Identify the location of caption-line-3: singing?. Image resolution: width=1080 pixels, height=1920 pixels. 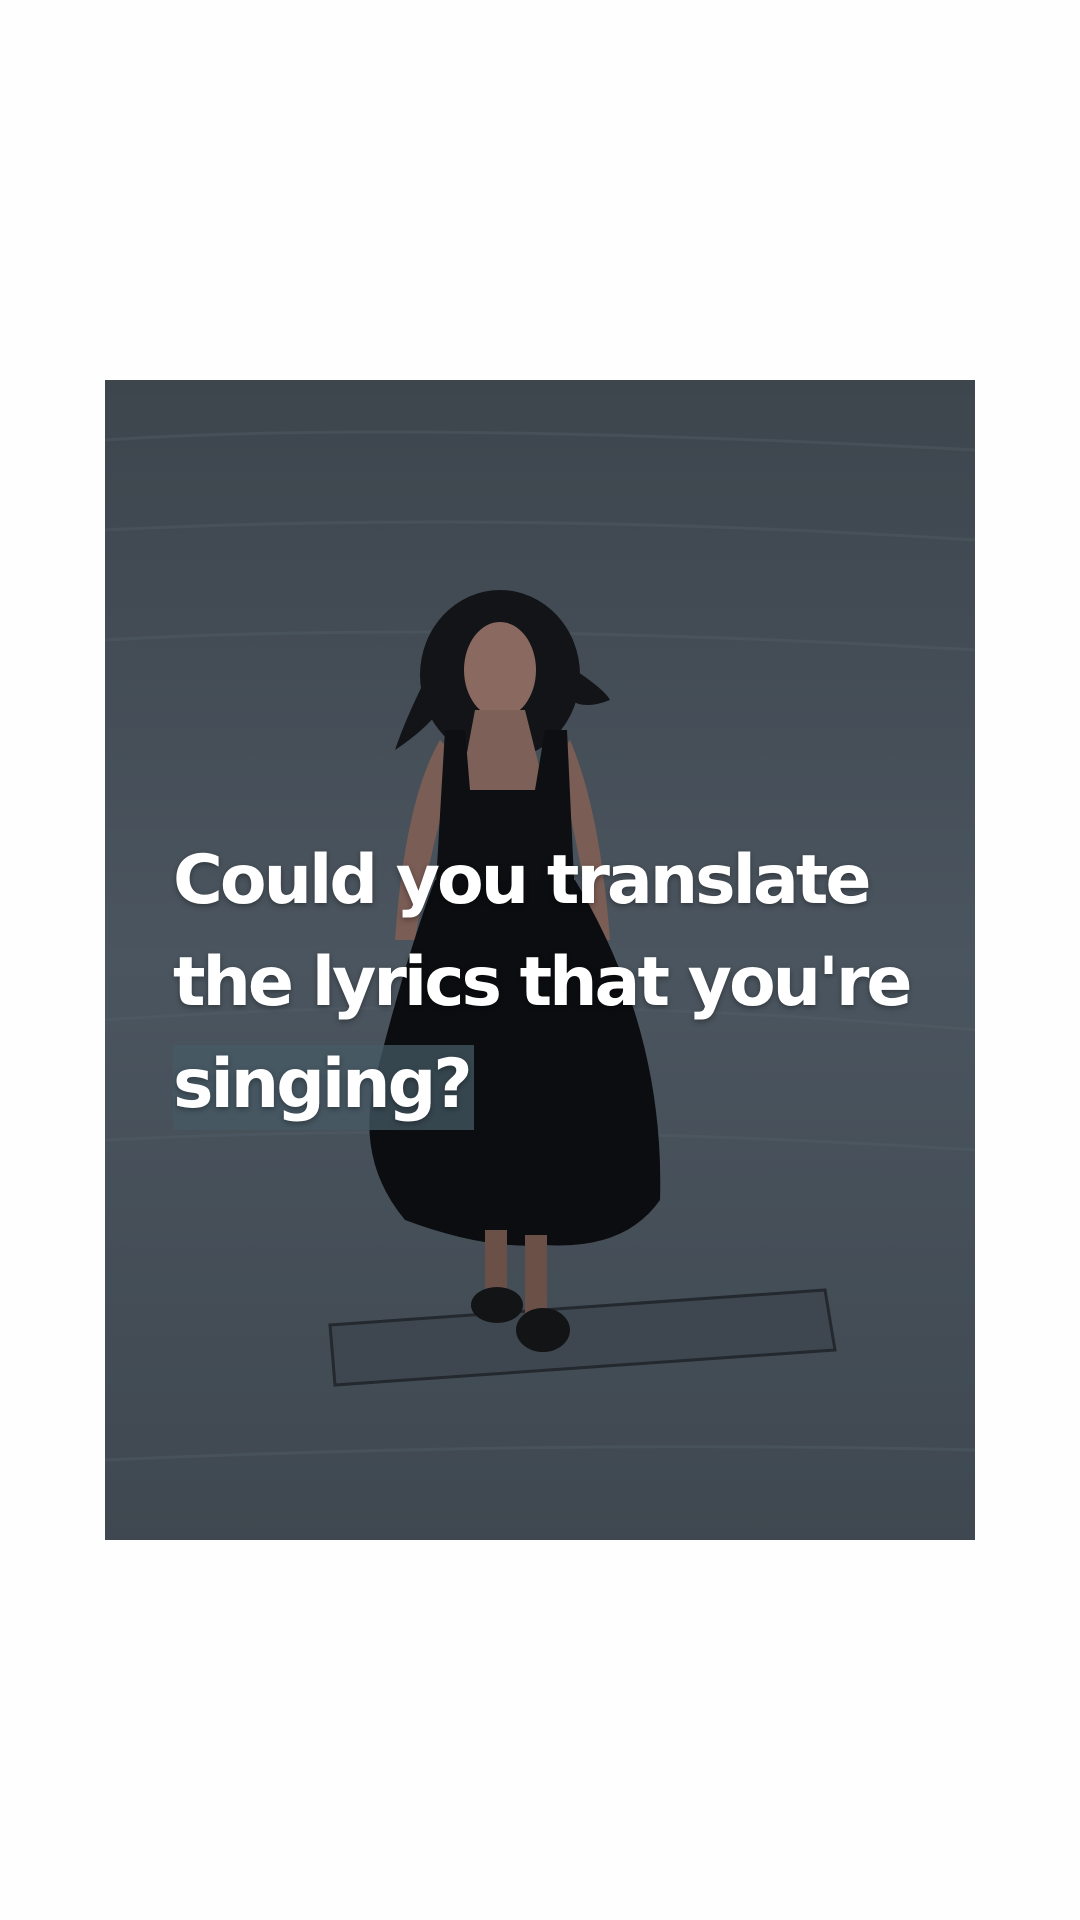
(553, 1085).